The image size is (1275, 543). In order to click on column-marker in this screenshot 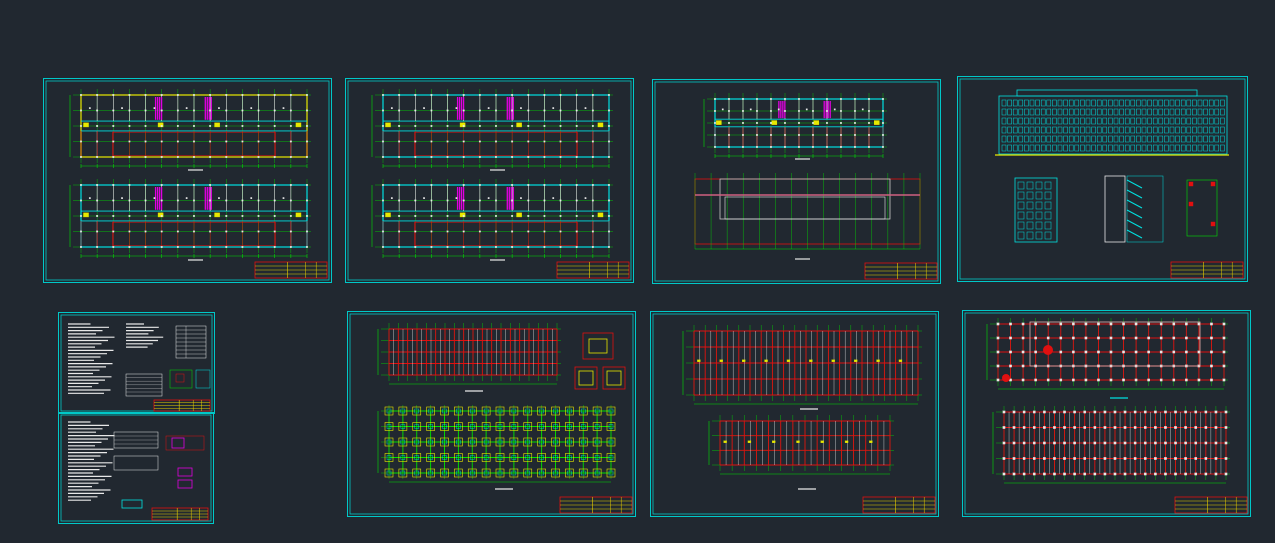, I will do `click(1048, 350)`.